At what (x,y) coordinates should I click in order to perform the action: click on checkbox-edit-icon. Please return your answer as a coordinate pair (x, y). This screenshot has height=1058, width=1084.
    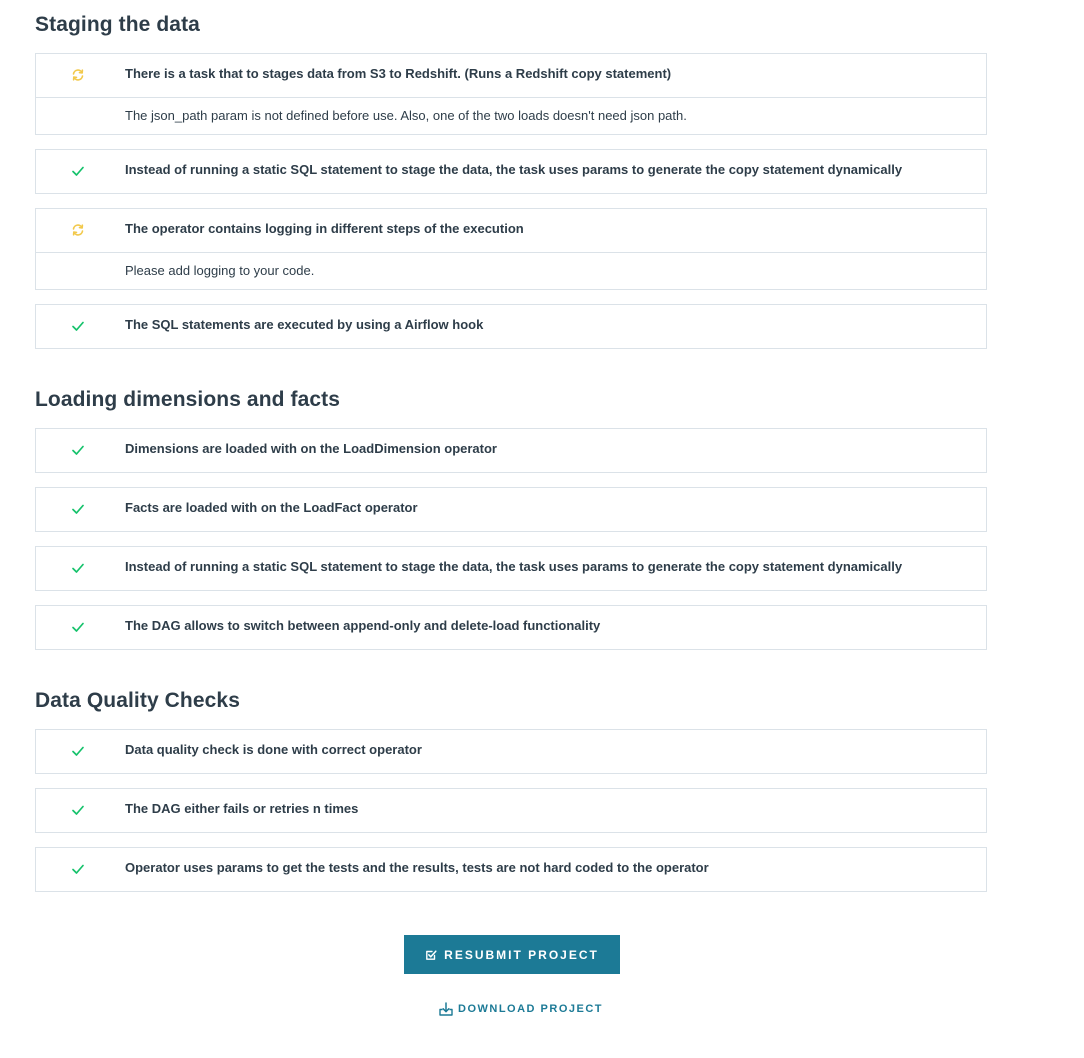
    Looking at the image, I should click on (431, 954).